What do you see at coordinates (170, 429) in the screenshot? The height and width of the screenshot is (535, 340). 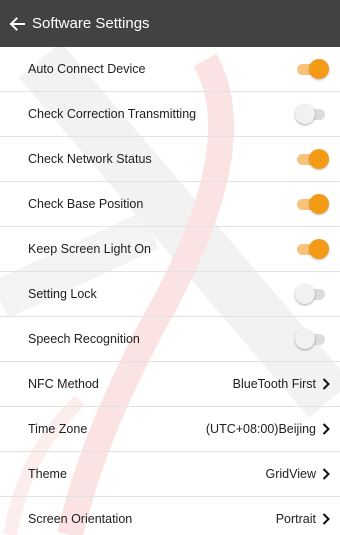 I see `setting-row-time-zone: Time Zone (UTC+08:00)Beijing` at bounding box center [170, 429].